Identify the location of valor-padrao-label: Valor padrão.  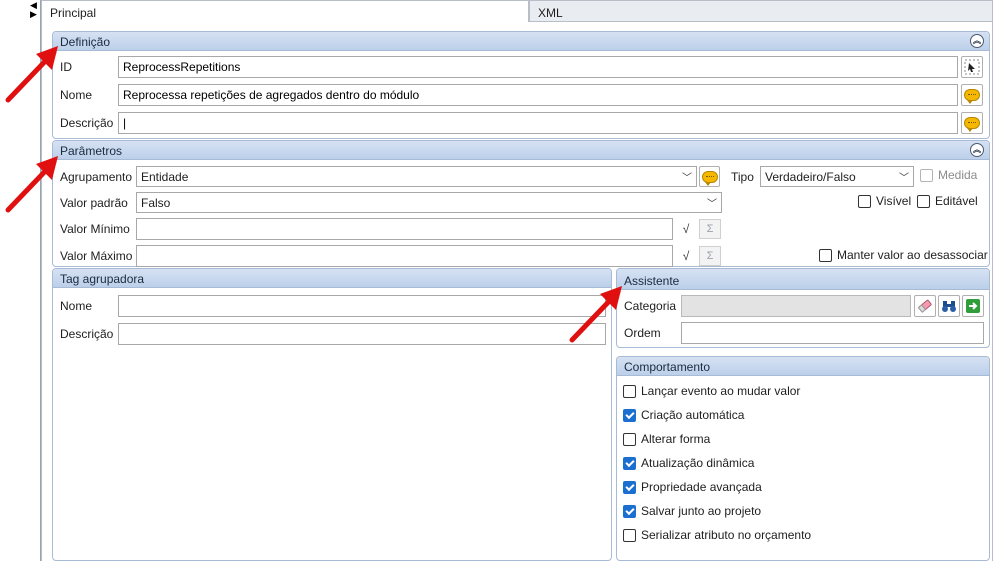
(94, 203).